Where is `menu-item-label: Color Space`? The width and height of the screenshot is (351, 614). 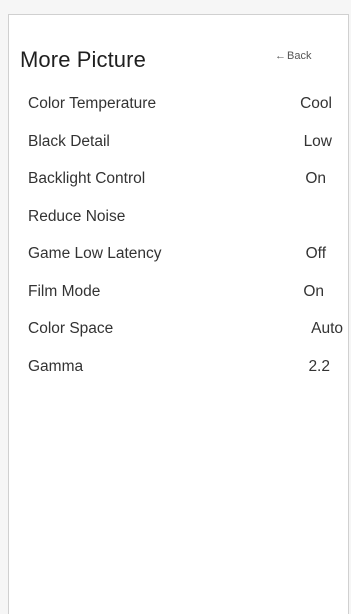 menu-item-label: Color Space is located at coordinates (71, 328).